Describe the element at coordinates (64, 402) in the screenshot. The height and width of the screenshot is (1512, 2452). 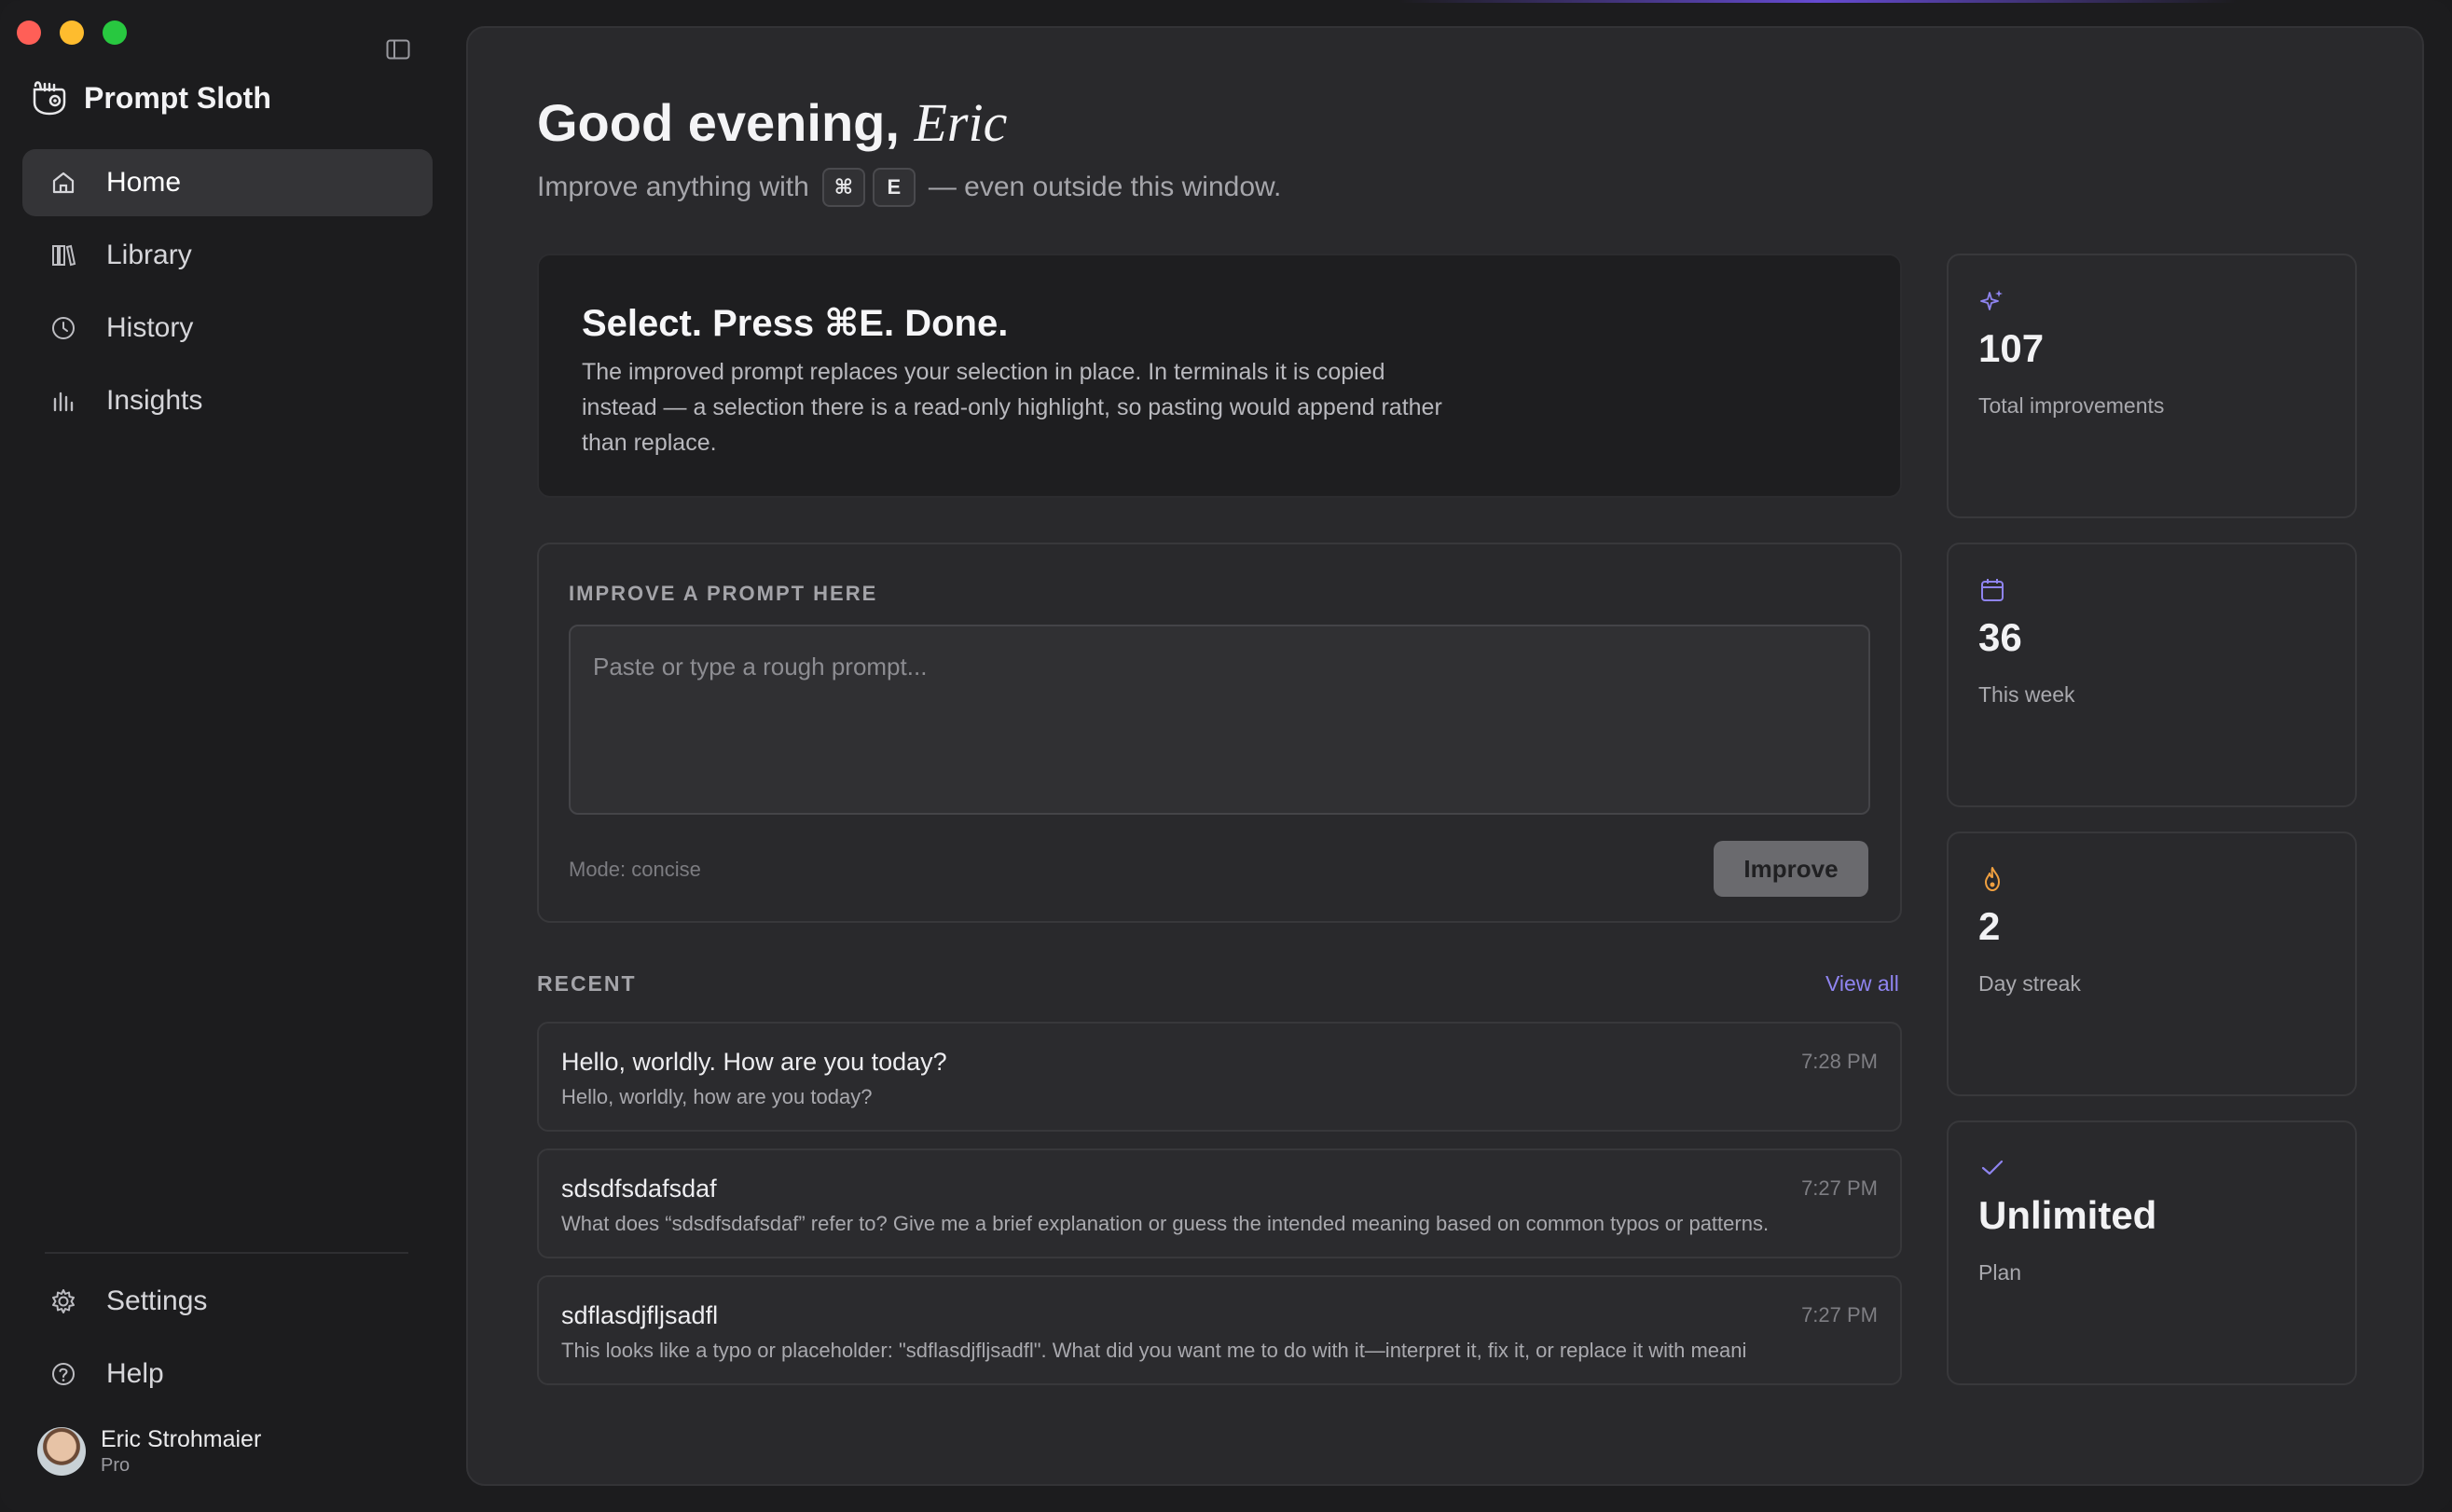
I see `bar-chart-icon` at that location.